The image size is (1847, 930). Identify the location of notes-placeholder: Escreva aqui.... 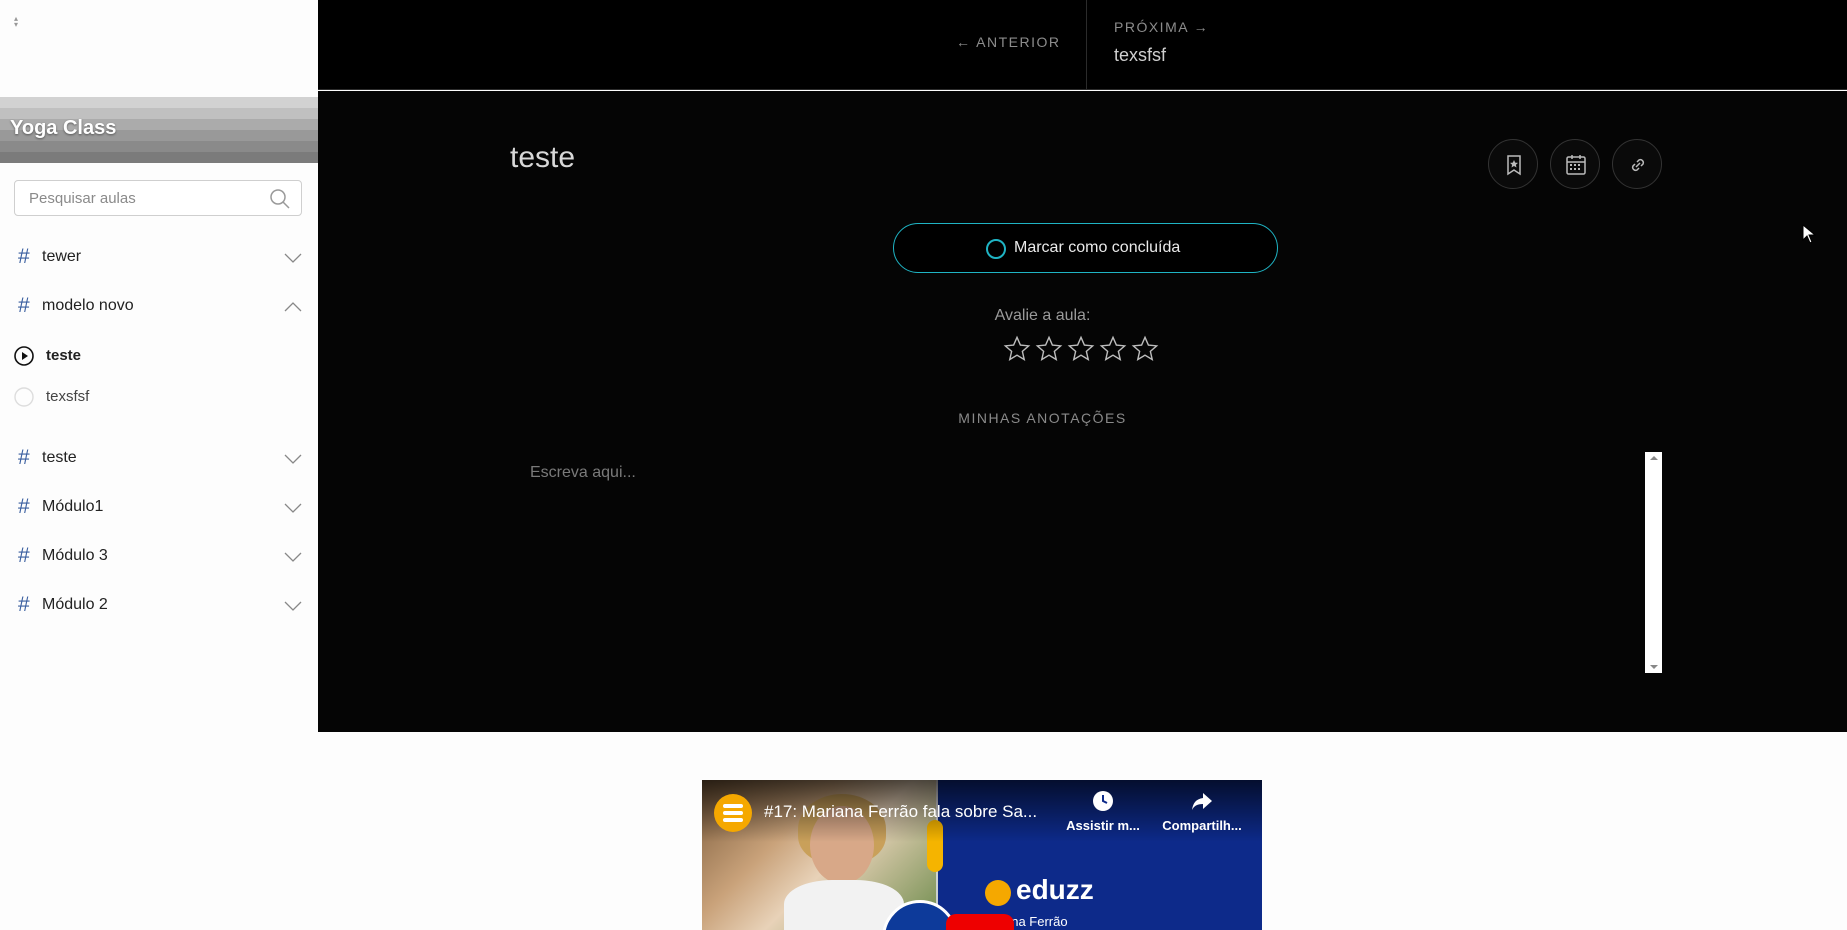
(583, 472).